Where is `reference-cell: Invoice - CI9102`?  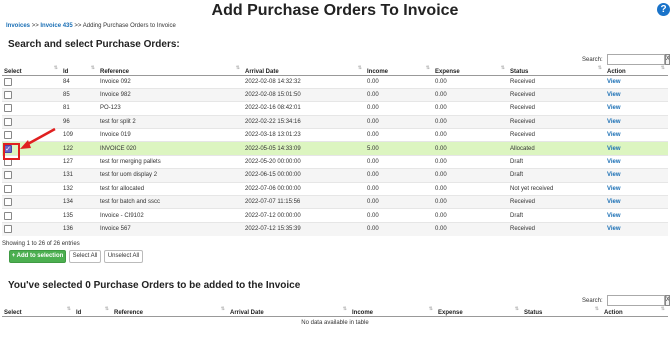 reference-cell: Invoice - CI9102 is located at coordinates (170, 215).